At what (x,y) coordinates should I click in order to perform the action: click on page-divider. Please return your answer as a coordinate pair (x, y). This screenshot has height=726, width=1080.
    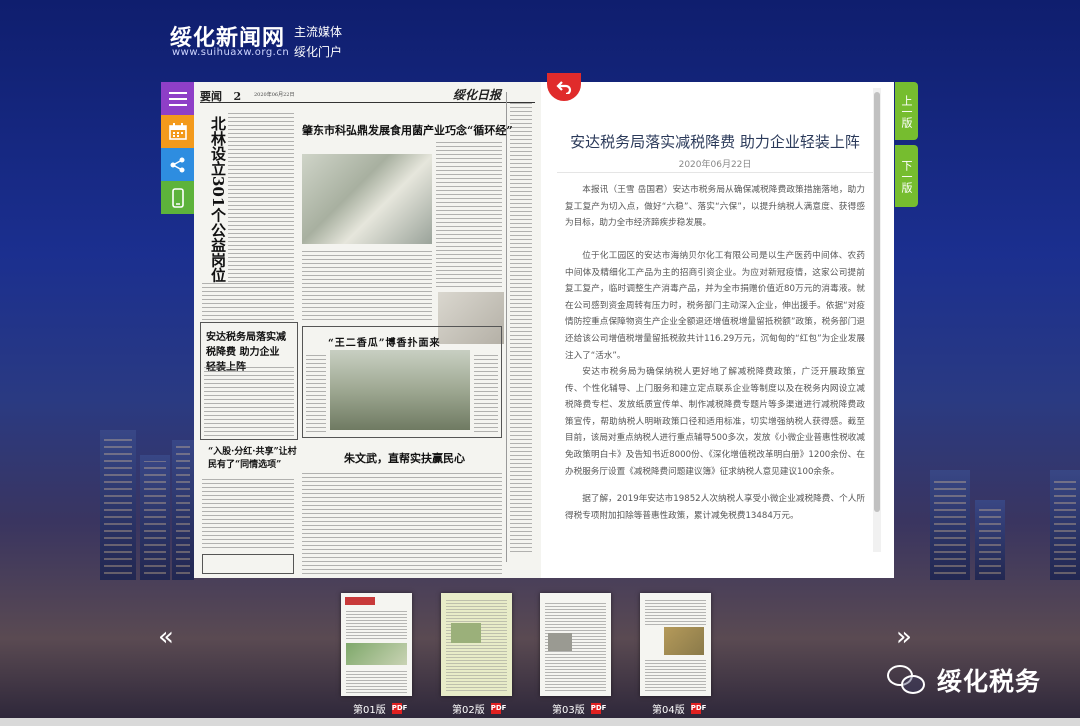
    Looking at the image, I should click on (367, 102).